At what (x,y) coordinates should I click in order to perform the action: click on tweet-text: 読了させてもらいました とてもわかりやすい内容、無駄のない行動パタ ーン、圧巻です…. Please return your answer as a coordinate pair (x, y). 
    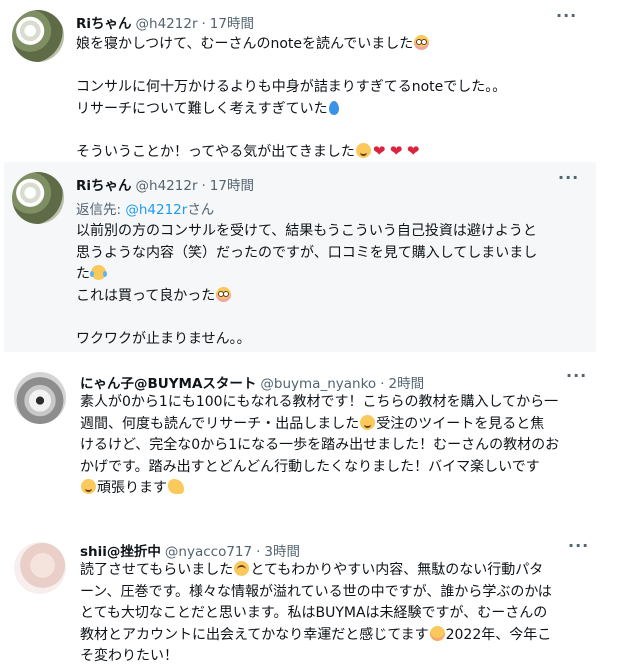
    Looking at the image, I should click on (325, 614).